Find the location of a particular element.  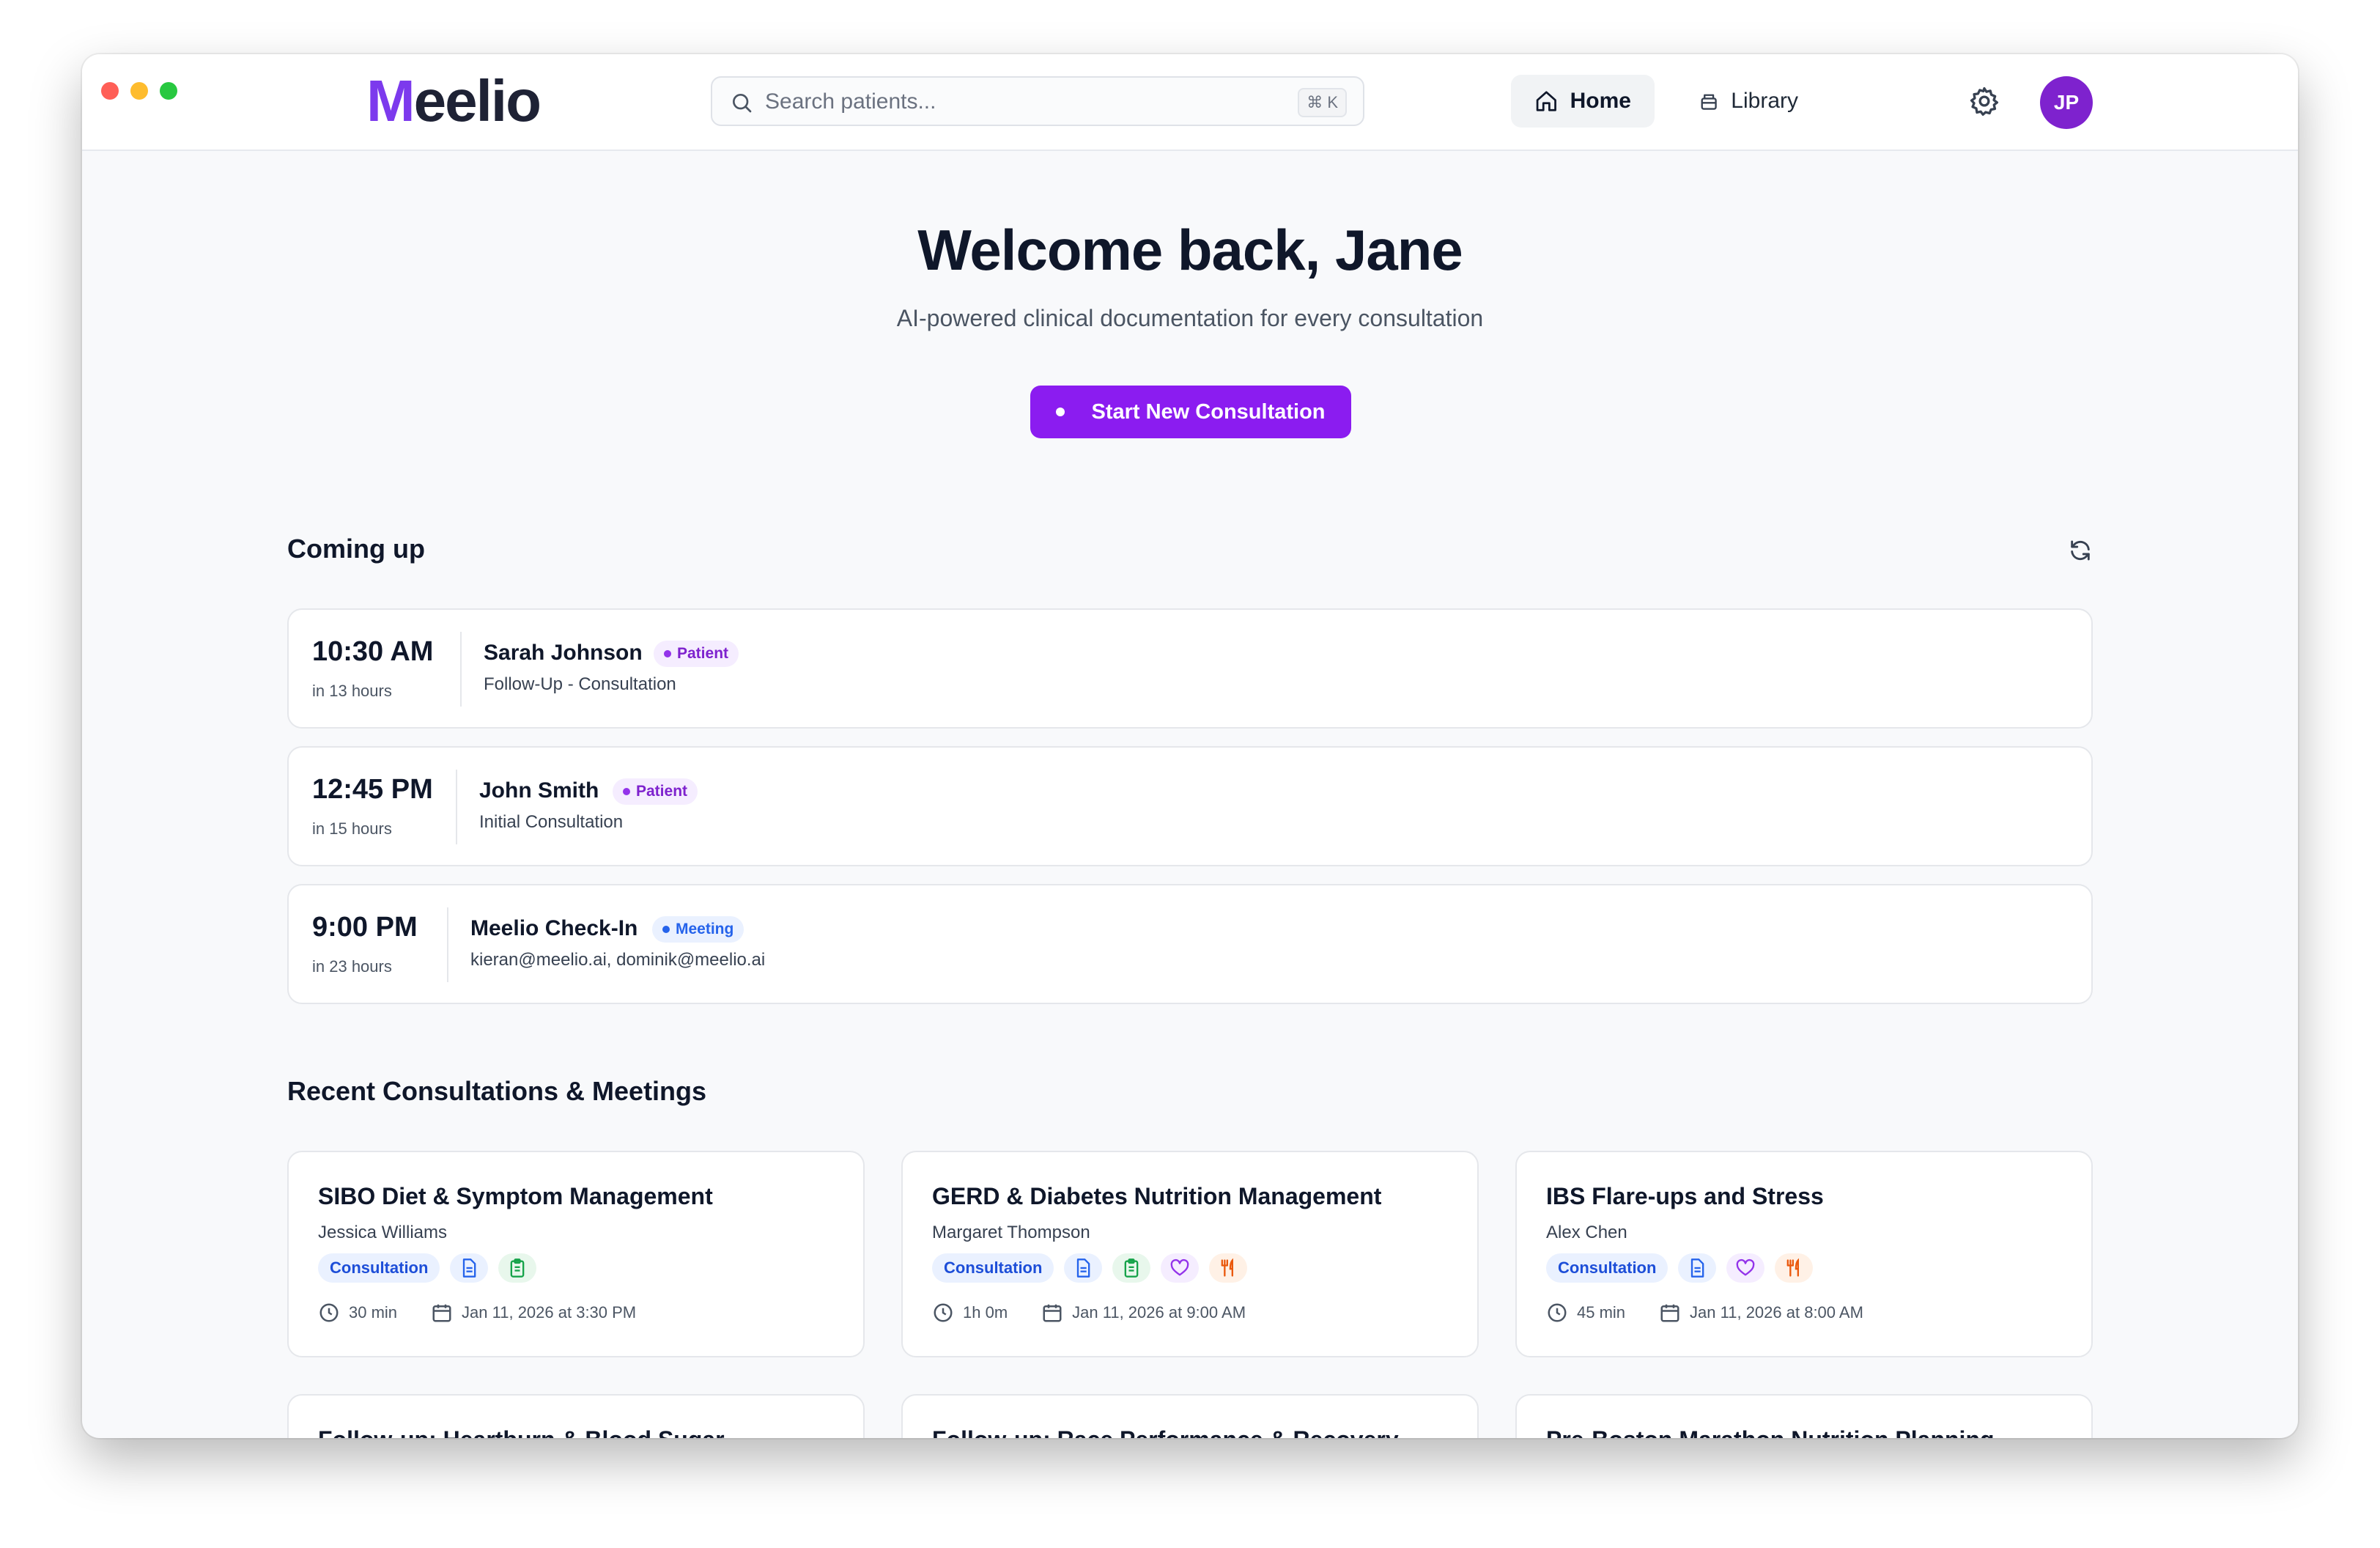

appointment-detail: kieran@meelio.ai, dominik@meelio.ai is located at coordinates (618, 960).